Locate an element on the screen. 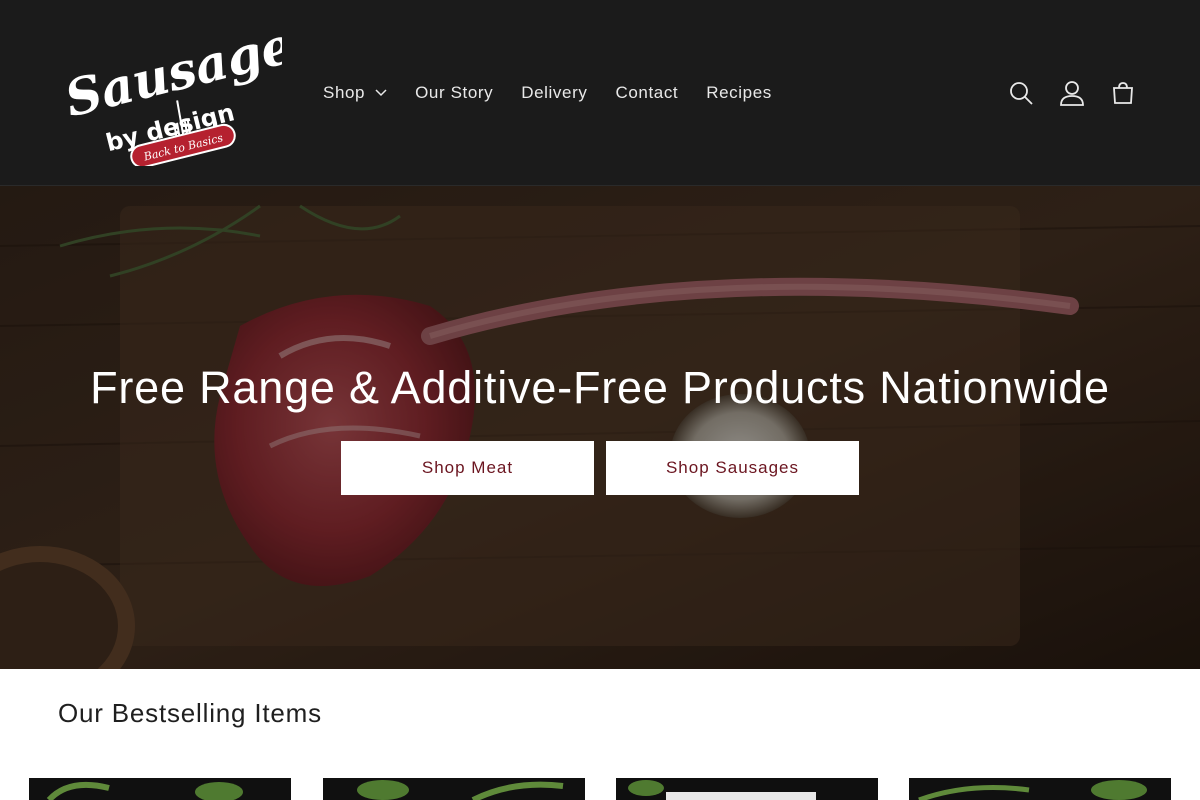 The image size is (1200, 800). account-icon is located at coordinates (1071, 93).